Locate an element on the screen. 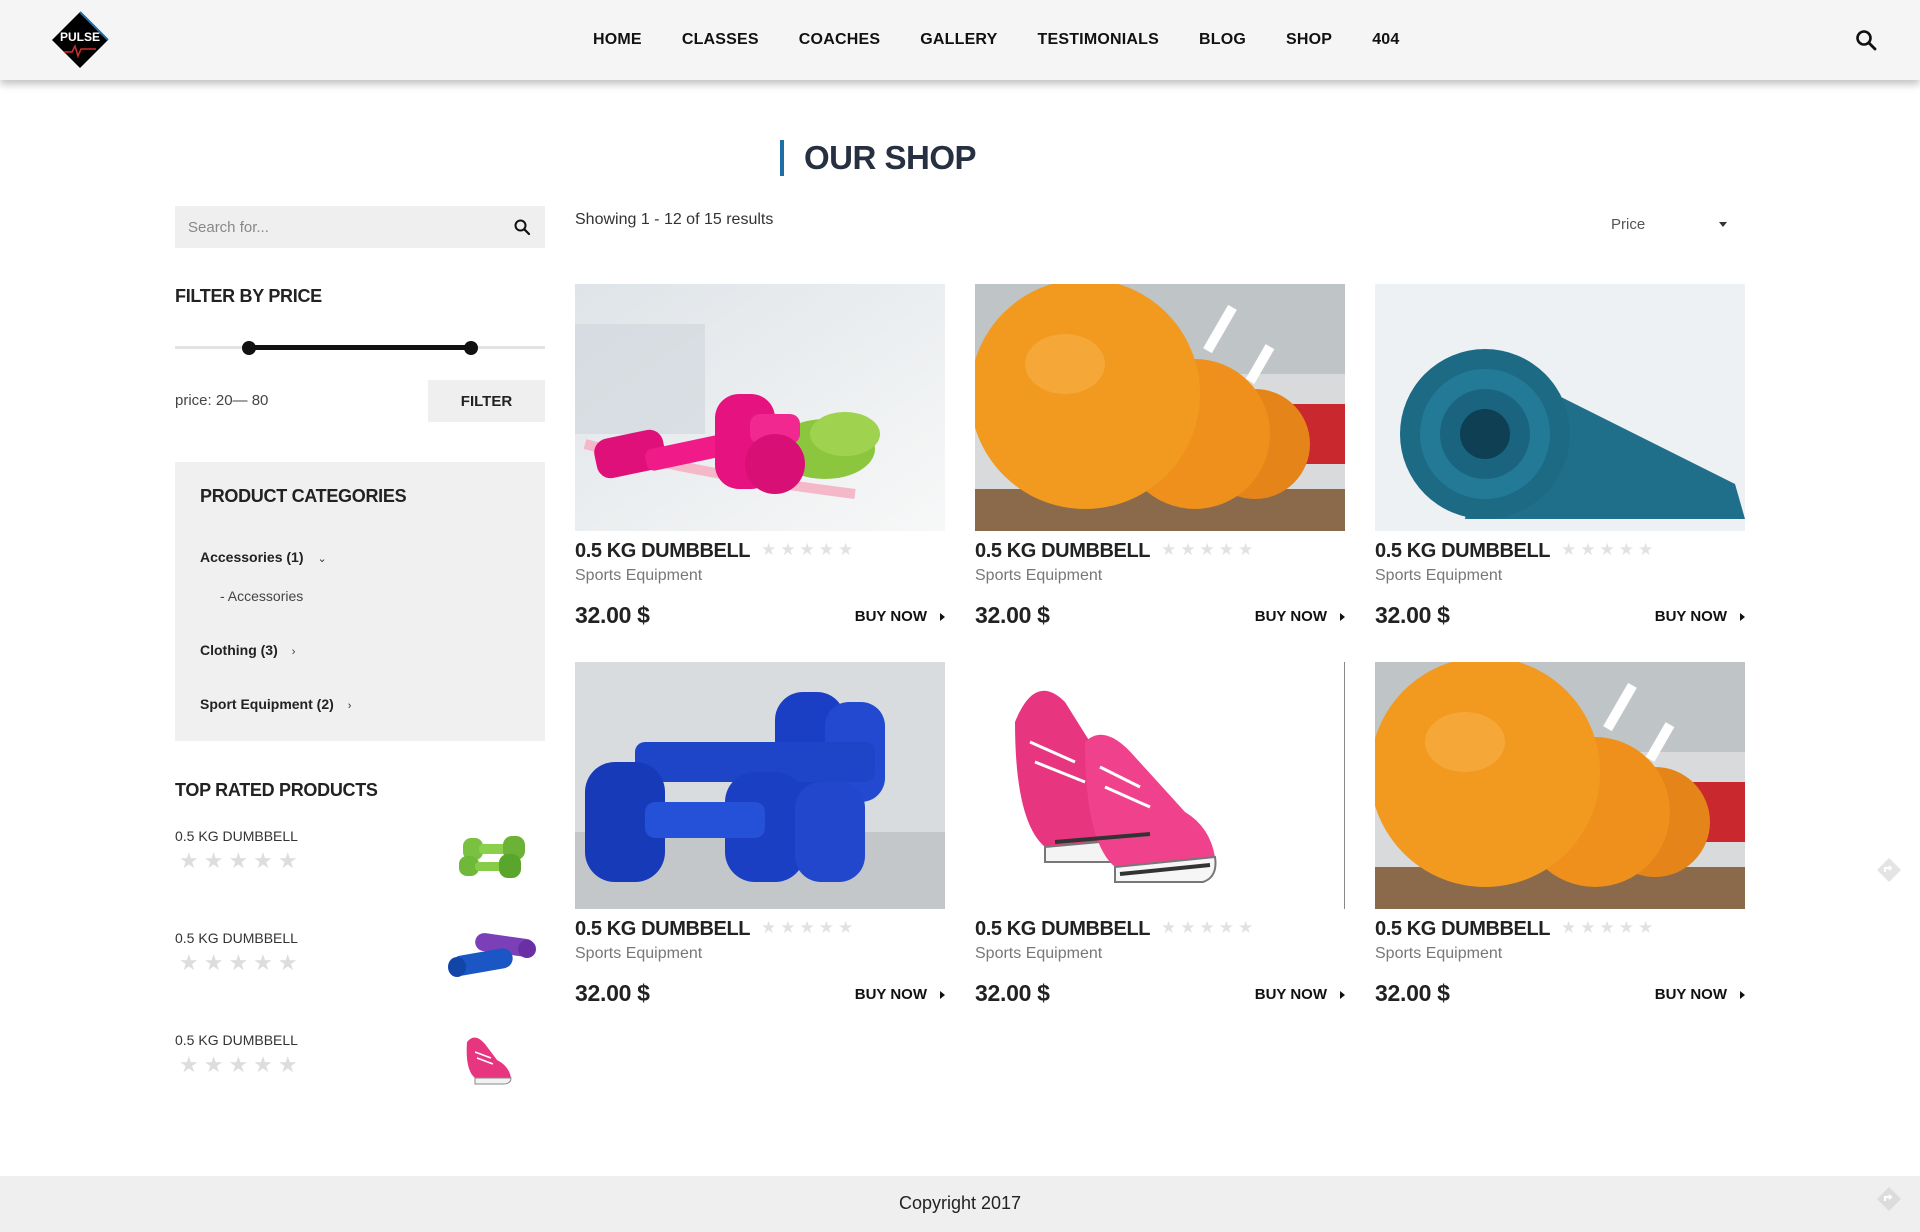  subcategory-accessories: - Accessories is located at coordinates (261, 596).